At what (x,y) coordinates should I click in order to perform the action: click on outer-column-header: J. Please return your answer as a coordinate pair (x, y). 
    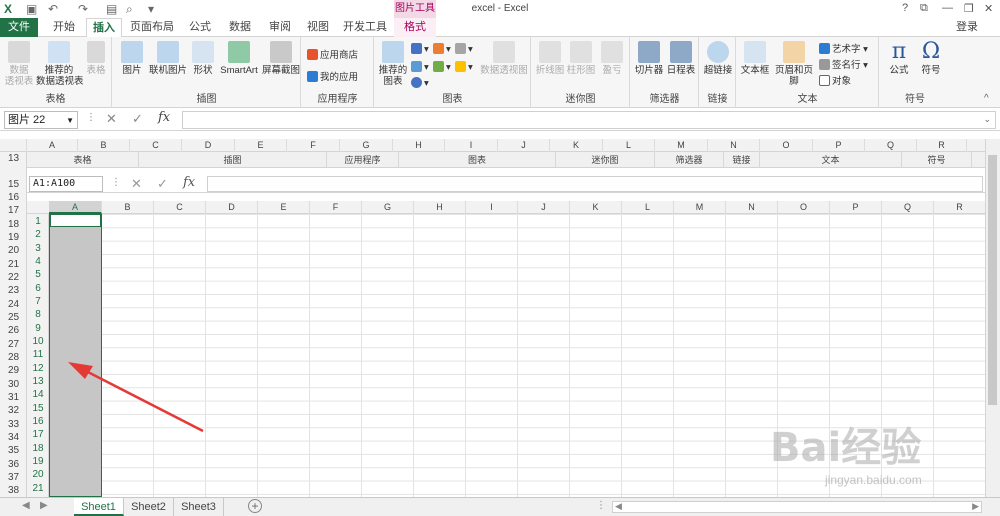
    Looking at the image, I should click on (524, 145).